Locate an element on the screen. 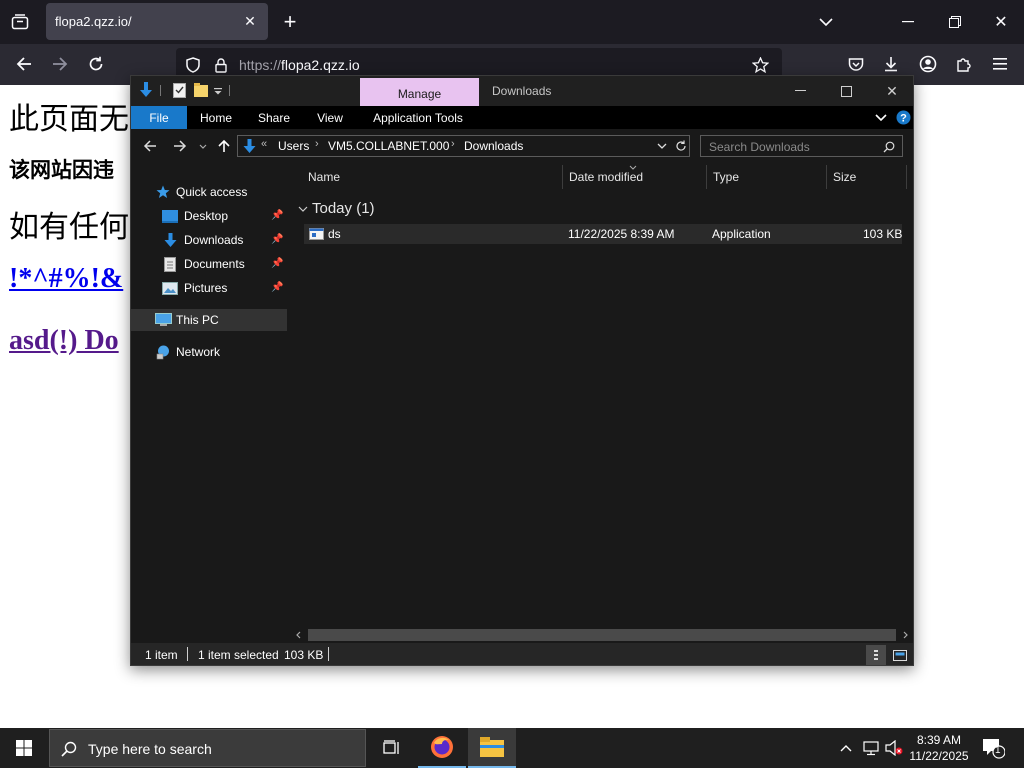  explorer-close-icon: ✕ is located at coordinates (891, 91).